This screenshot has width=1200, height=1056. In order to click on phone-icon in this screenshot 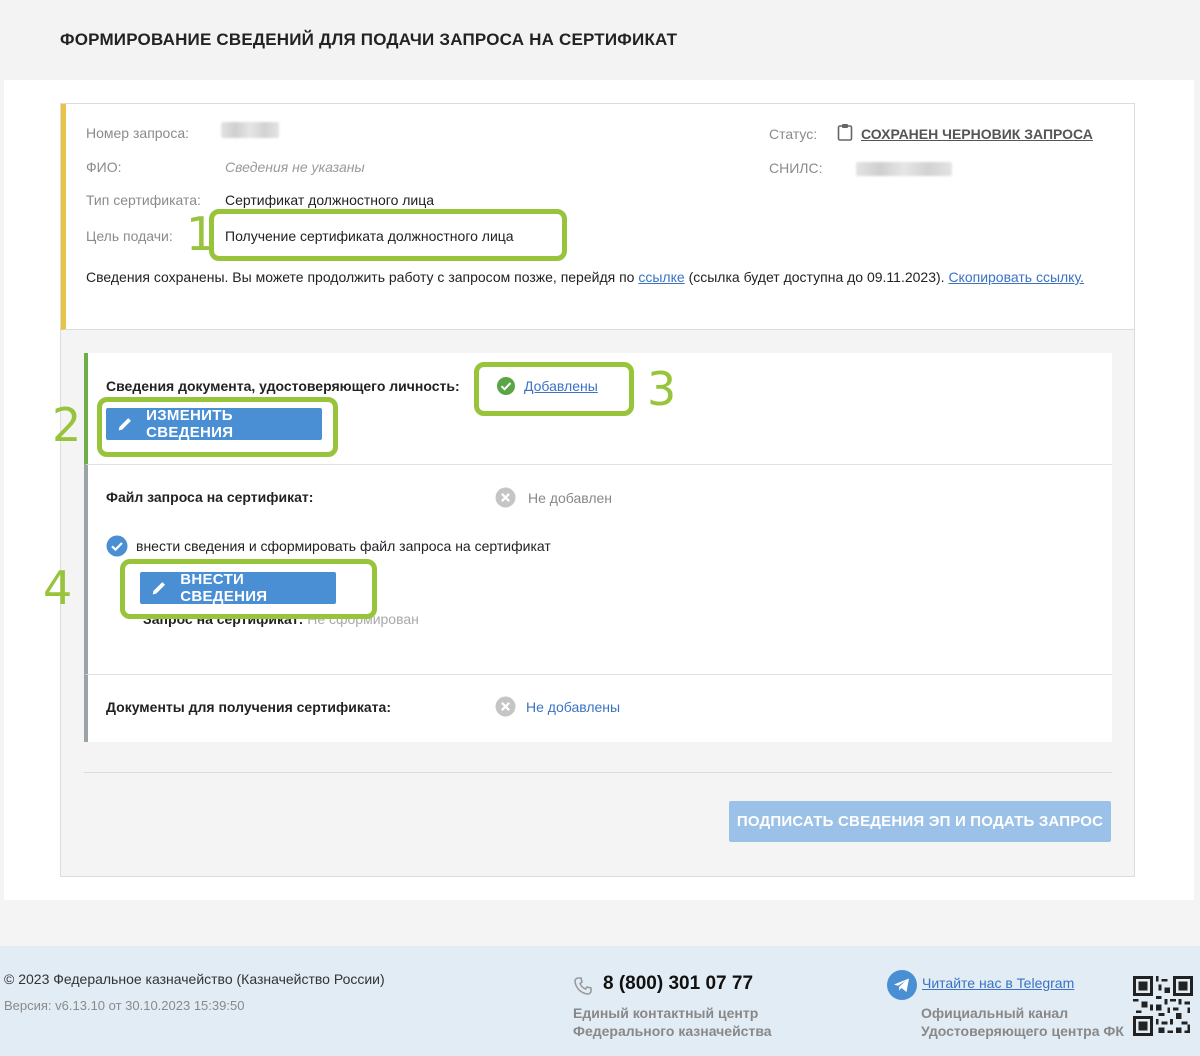, I will do `click(583, 986)`.